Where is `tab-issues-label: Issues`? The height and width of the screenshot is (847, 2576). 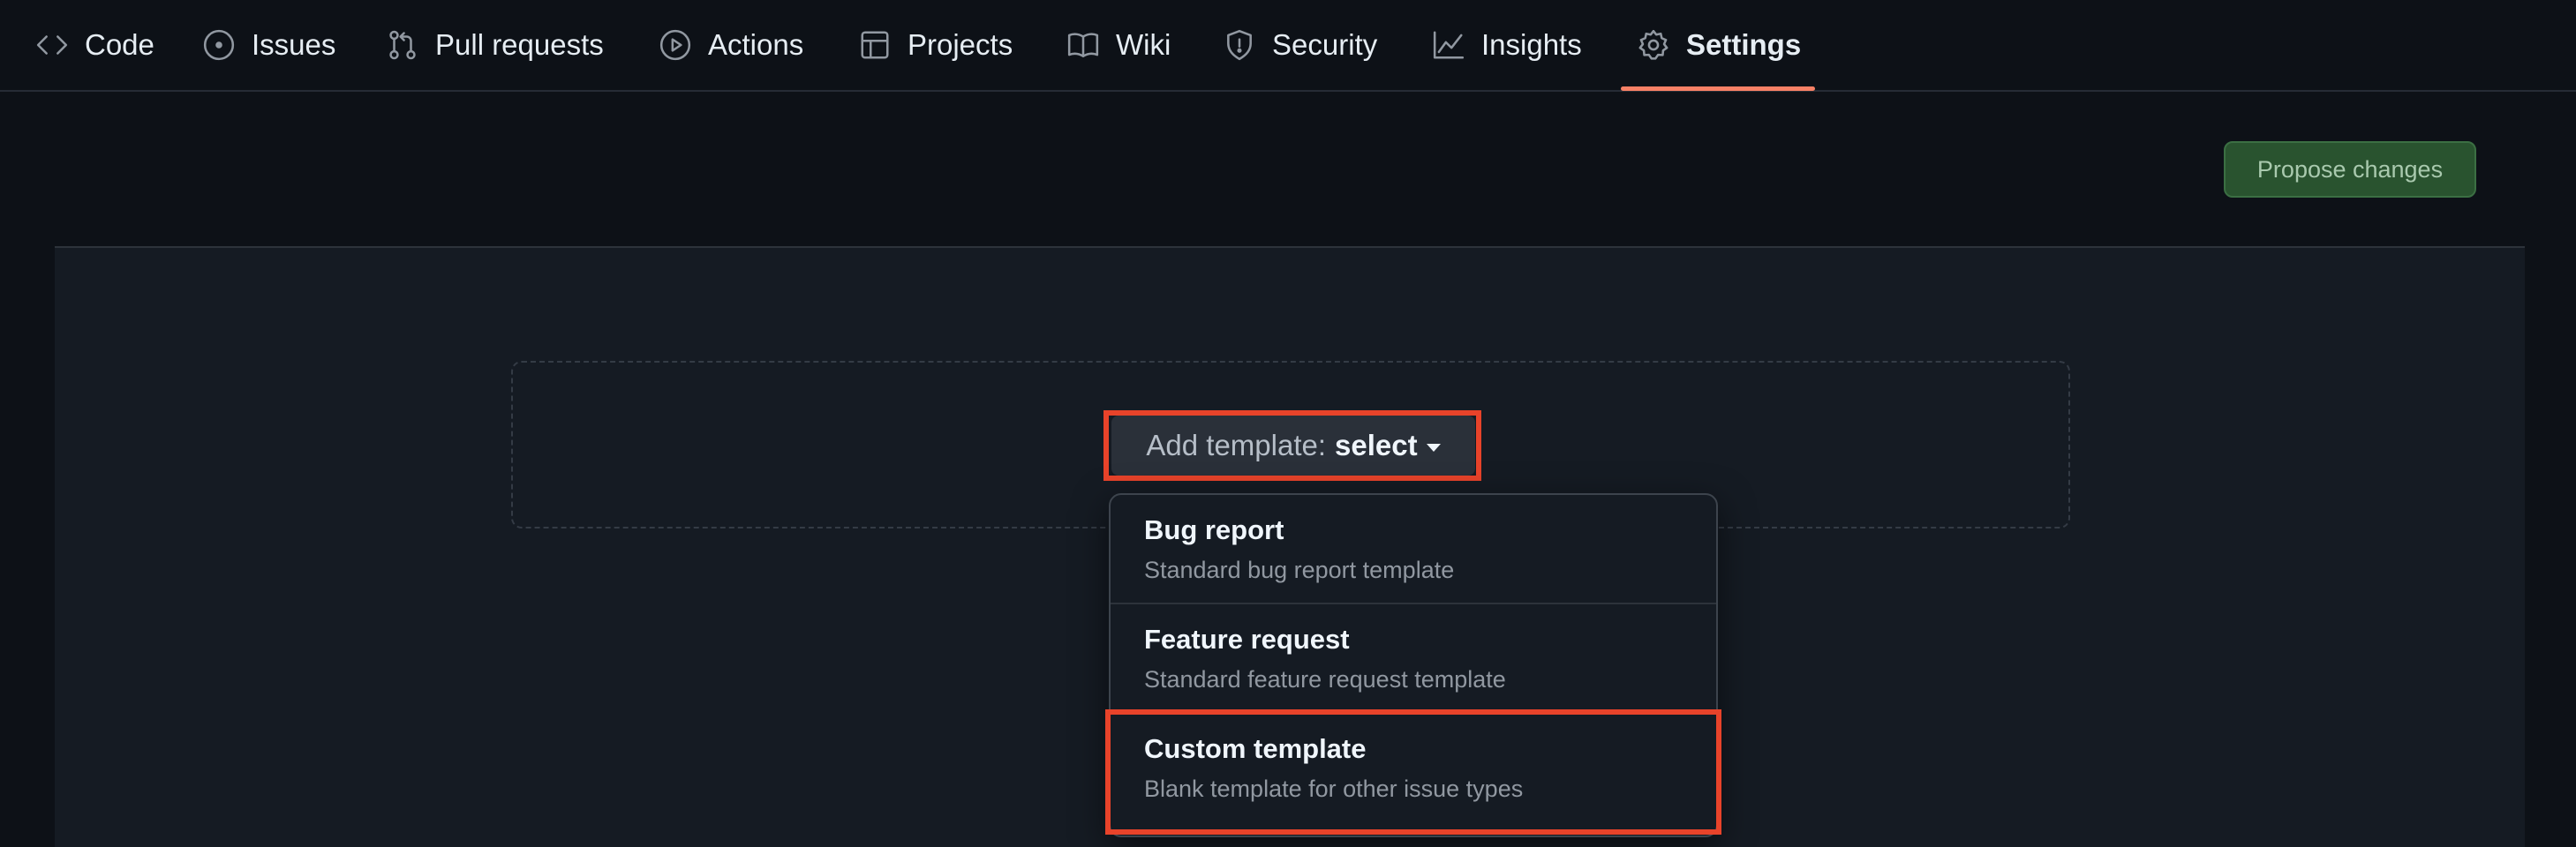
tab-issues-label: Issues is located at coordinates (294, 45).